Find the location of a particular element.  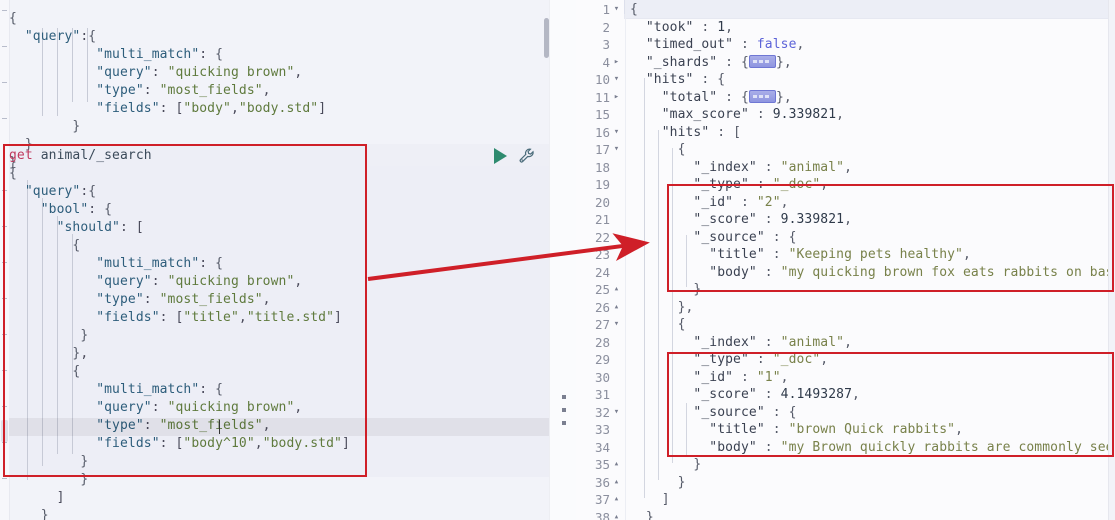

line-number: 18 is located at coordinates (602, 167).